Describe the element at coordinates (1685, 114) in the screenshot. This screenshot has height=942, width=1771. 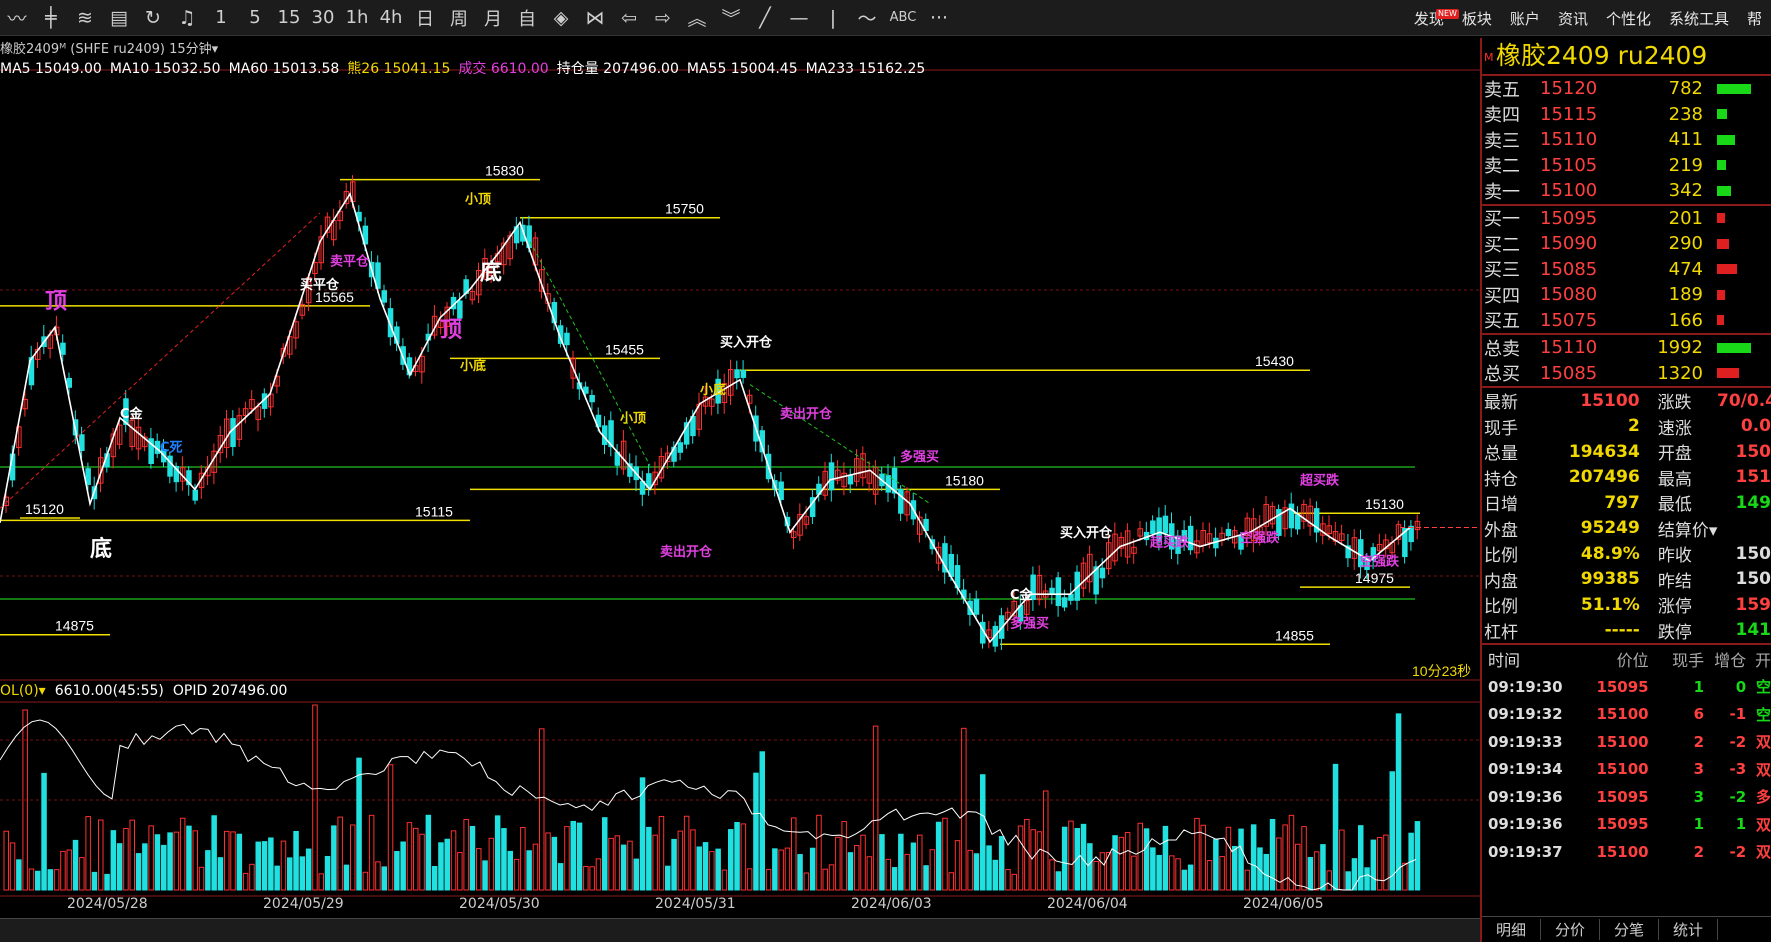
I see `ask-volume: 238` at that location.